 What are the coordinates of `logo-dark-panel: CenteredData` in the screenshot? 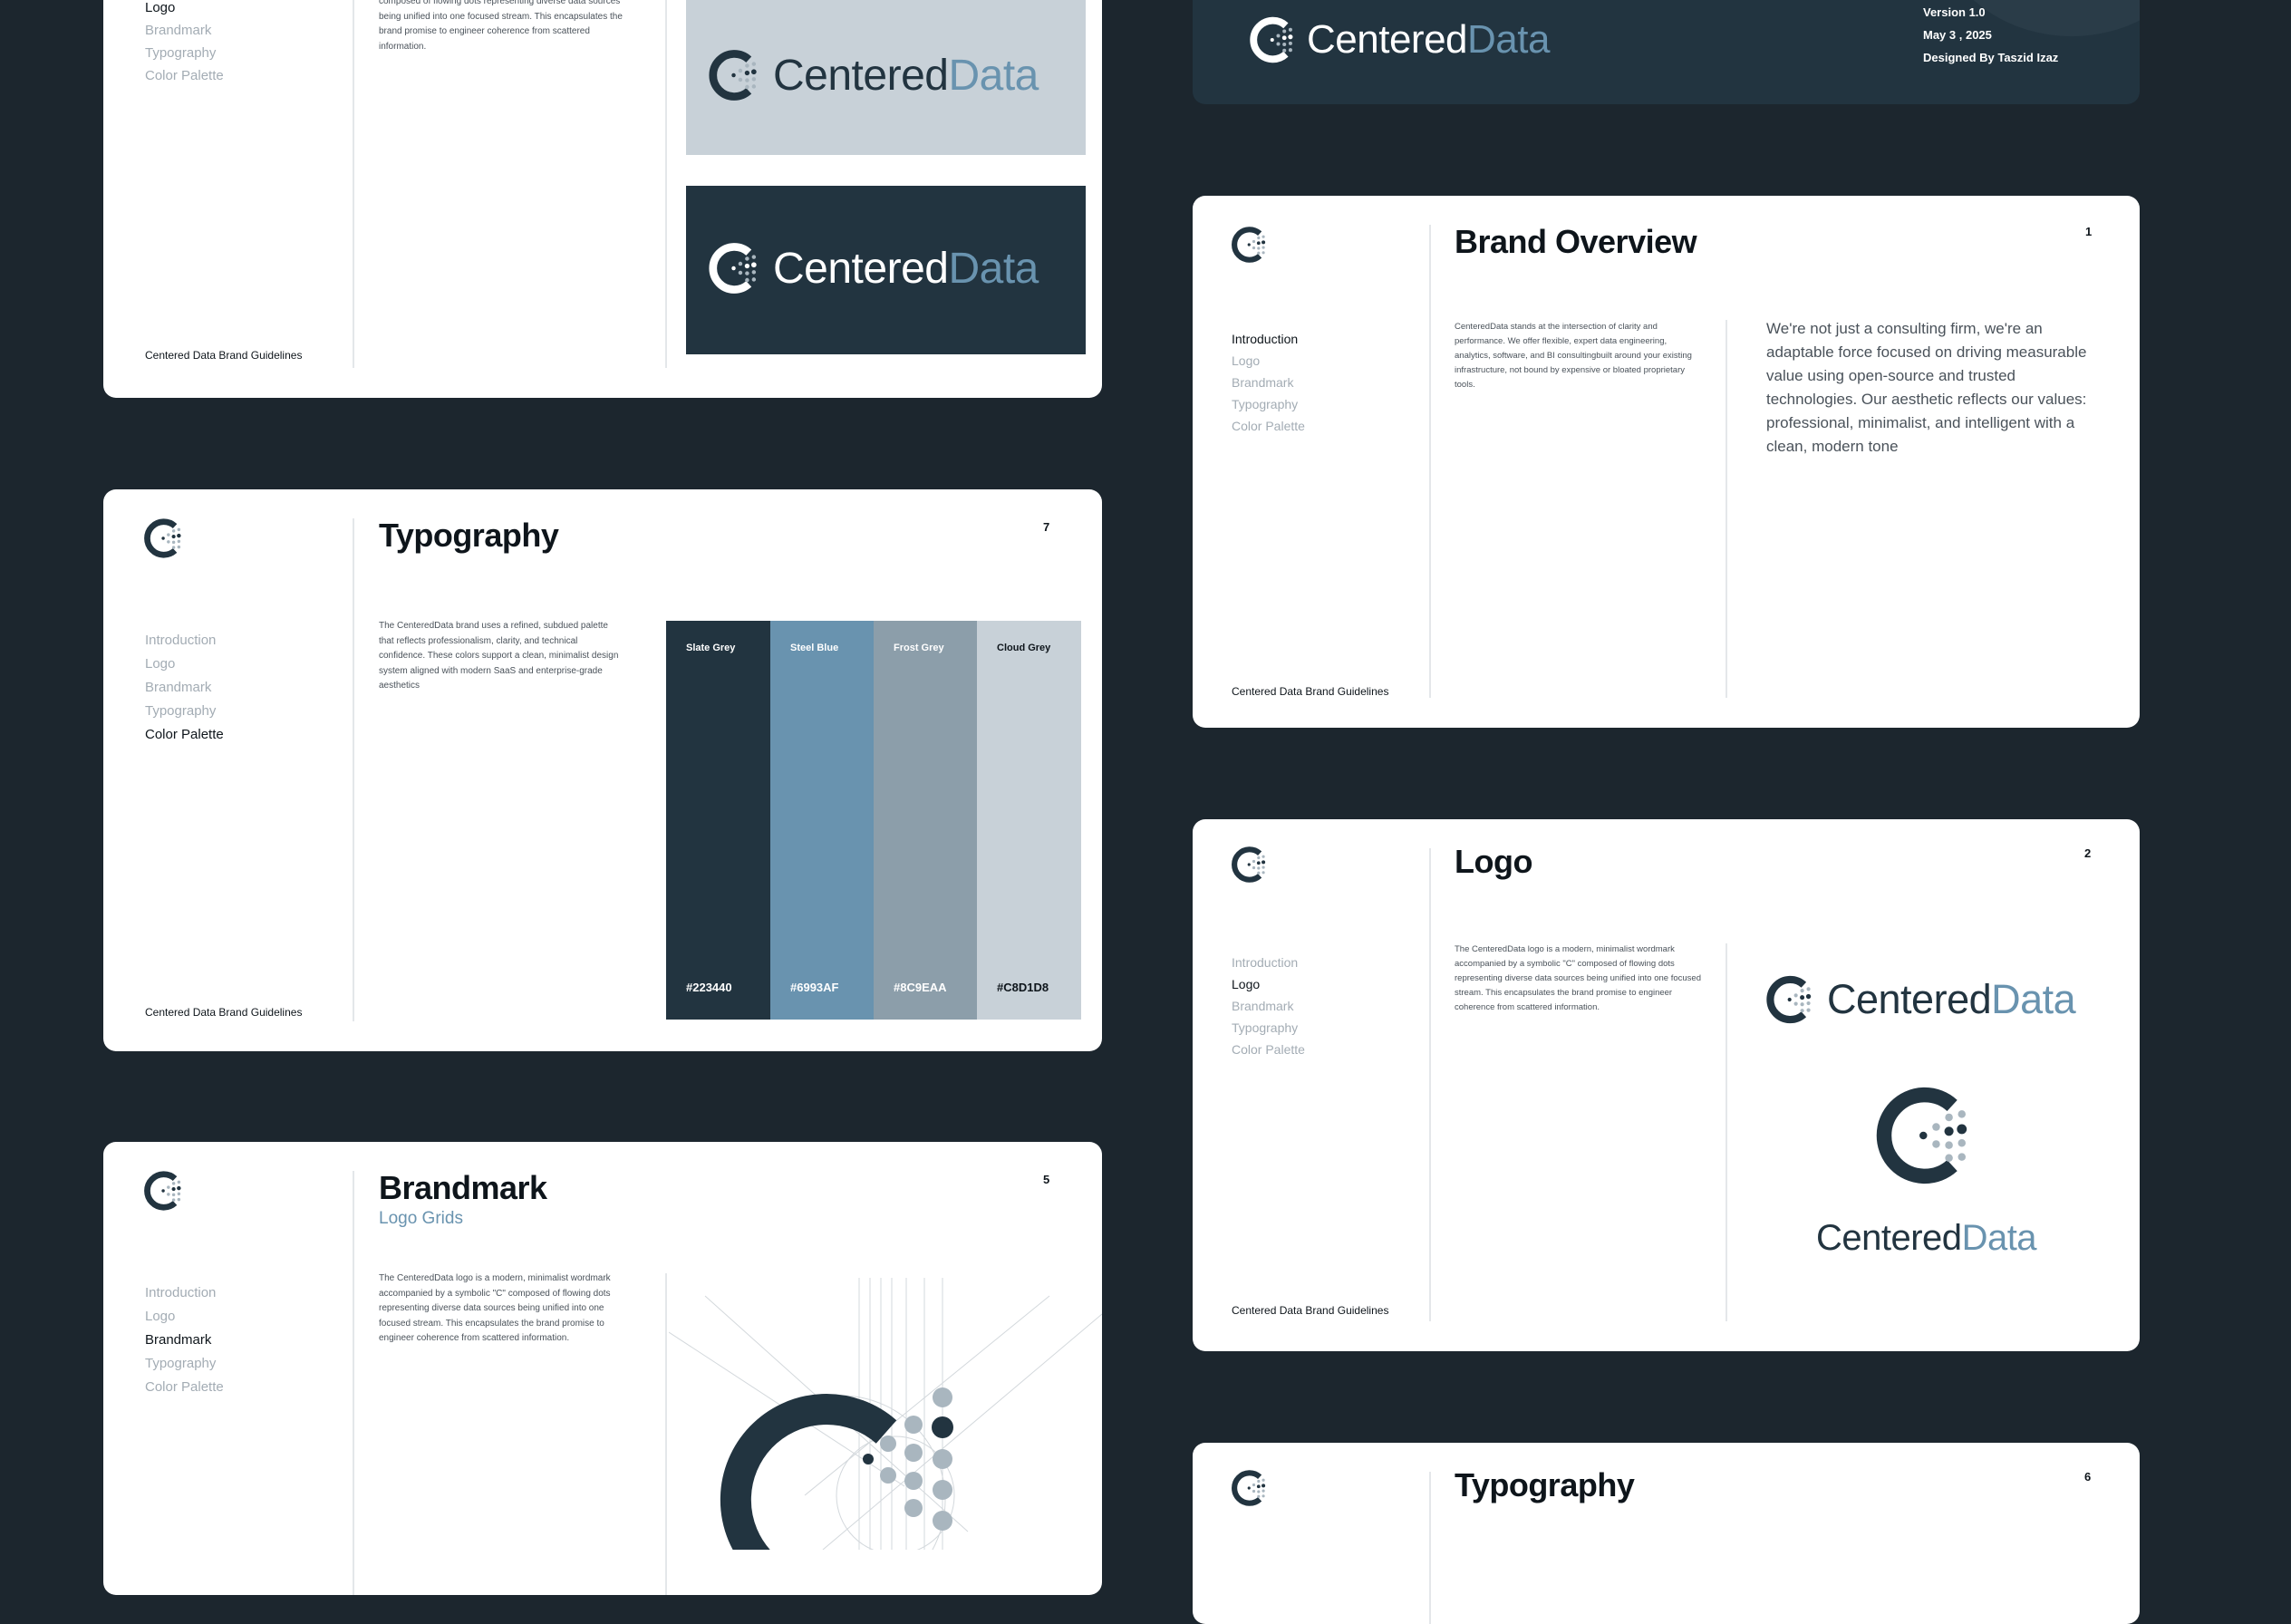 It's located at (886, 270).